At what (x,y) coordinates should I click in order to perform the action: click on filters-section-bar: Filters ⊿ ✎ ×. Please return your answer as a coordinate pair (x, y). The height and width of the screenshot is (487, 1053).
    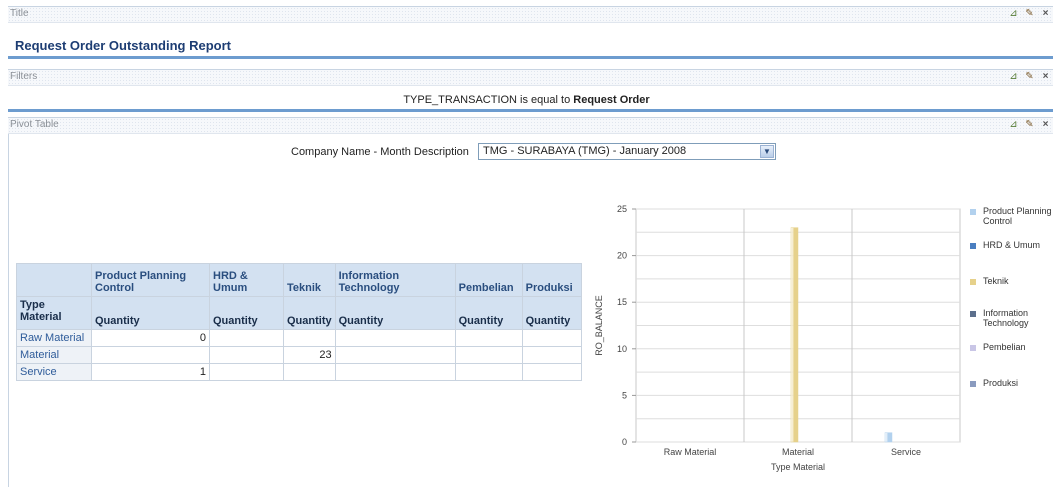
    Looking at the image, I should click on (530, 77).